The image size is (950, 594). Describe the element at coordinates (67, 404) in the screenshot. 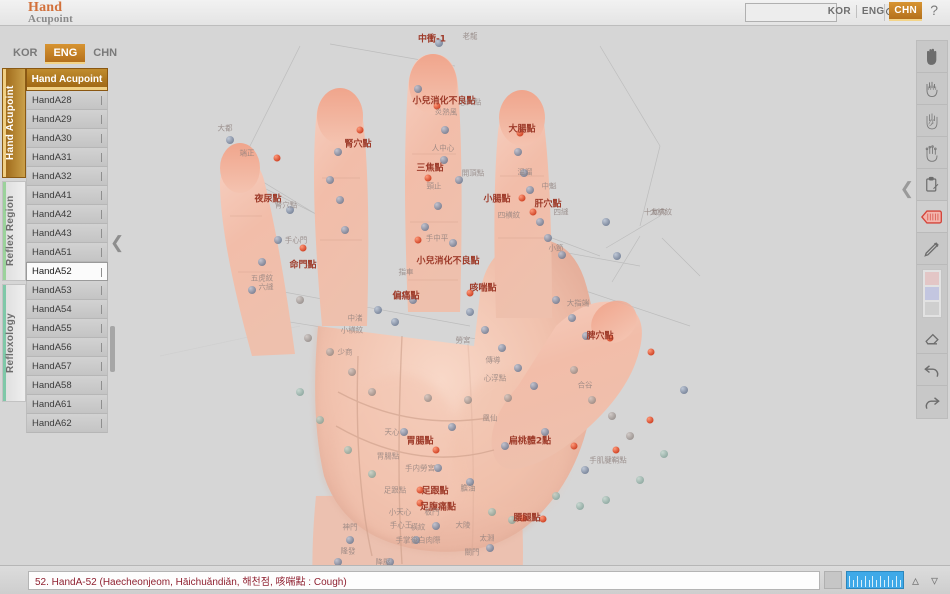

I see `list-item: HandA61` at that location.